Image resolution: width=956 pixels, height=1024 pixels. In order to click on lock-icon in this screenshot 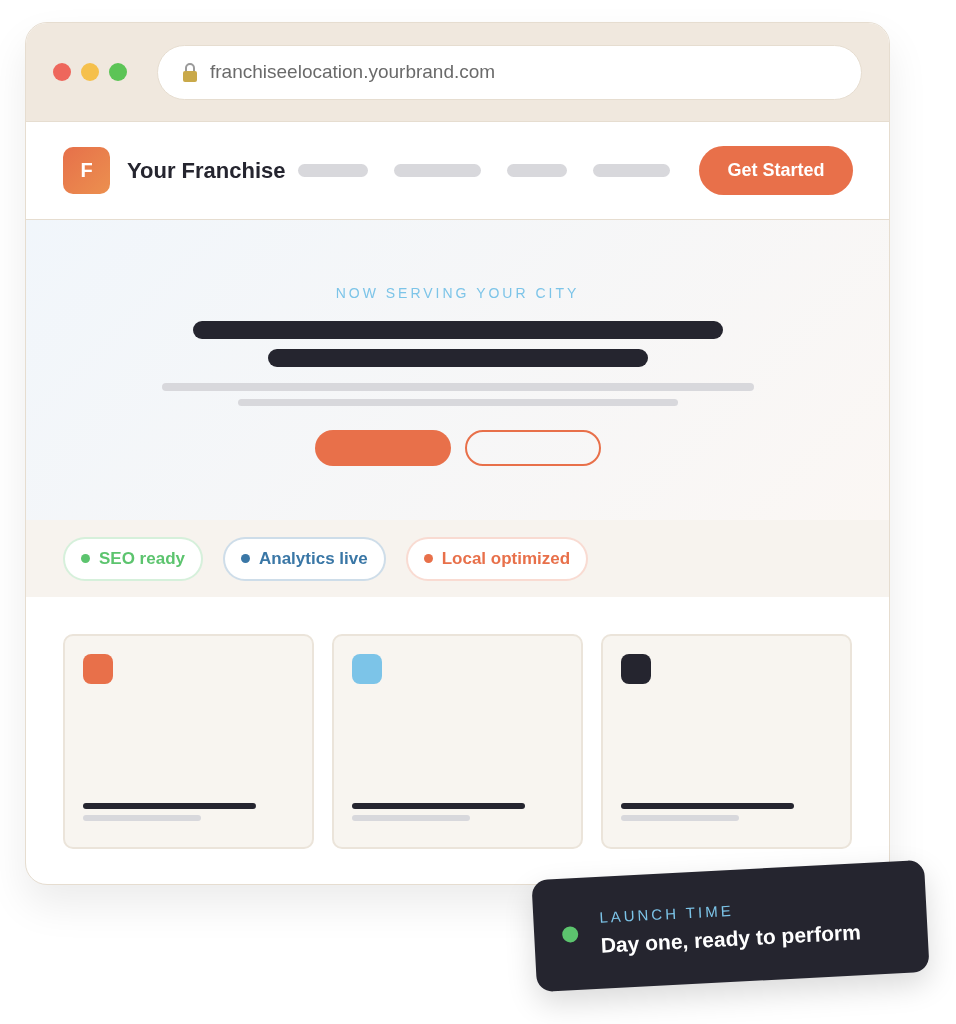, I will do `click(190, 72)`.